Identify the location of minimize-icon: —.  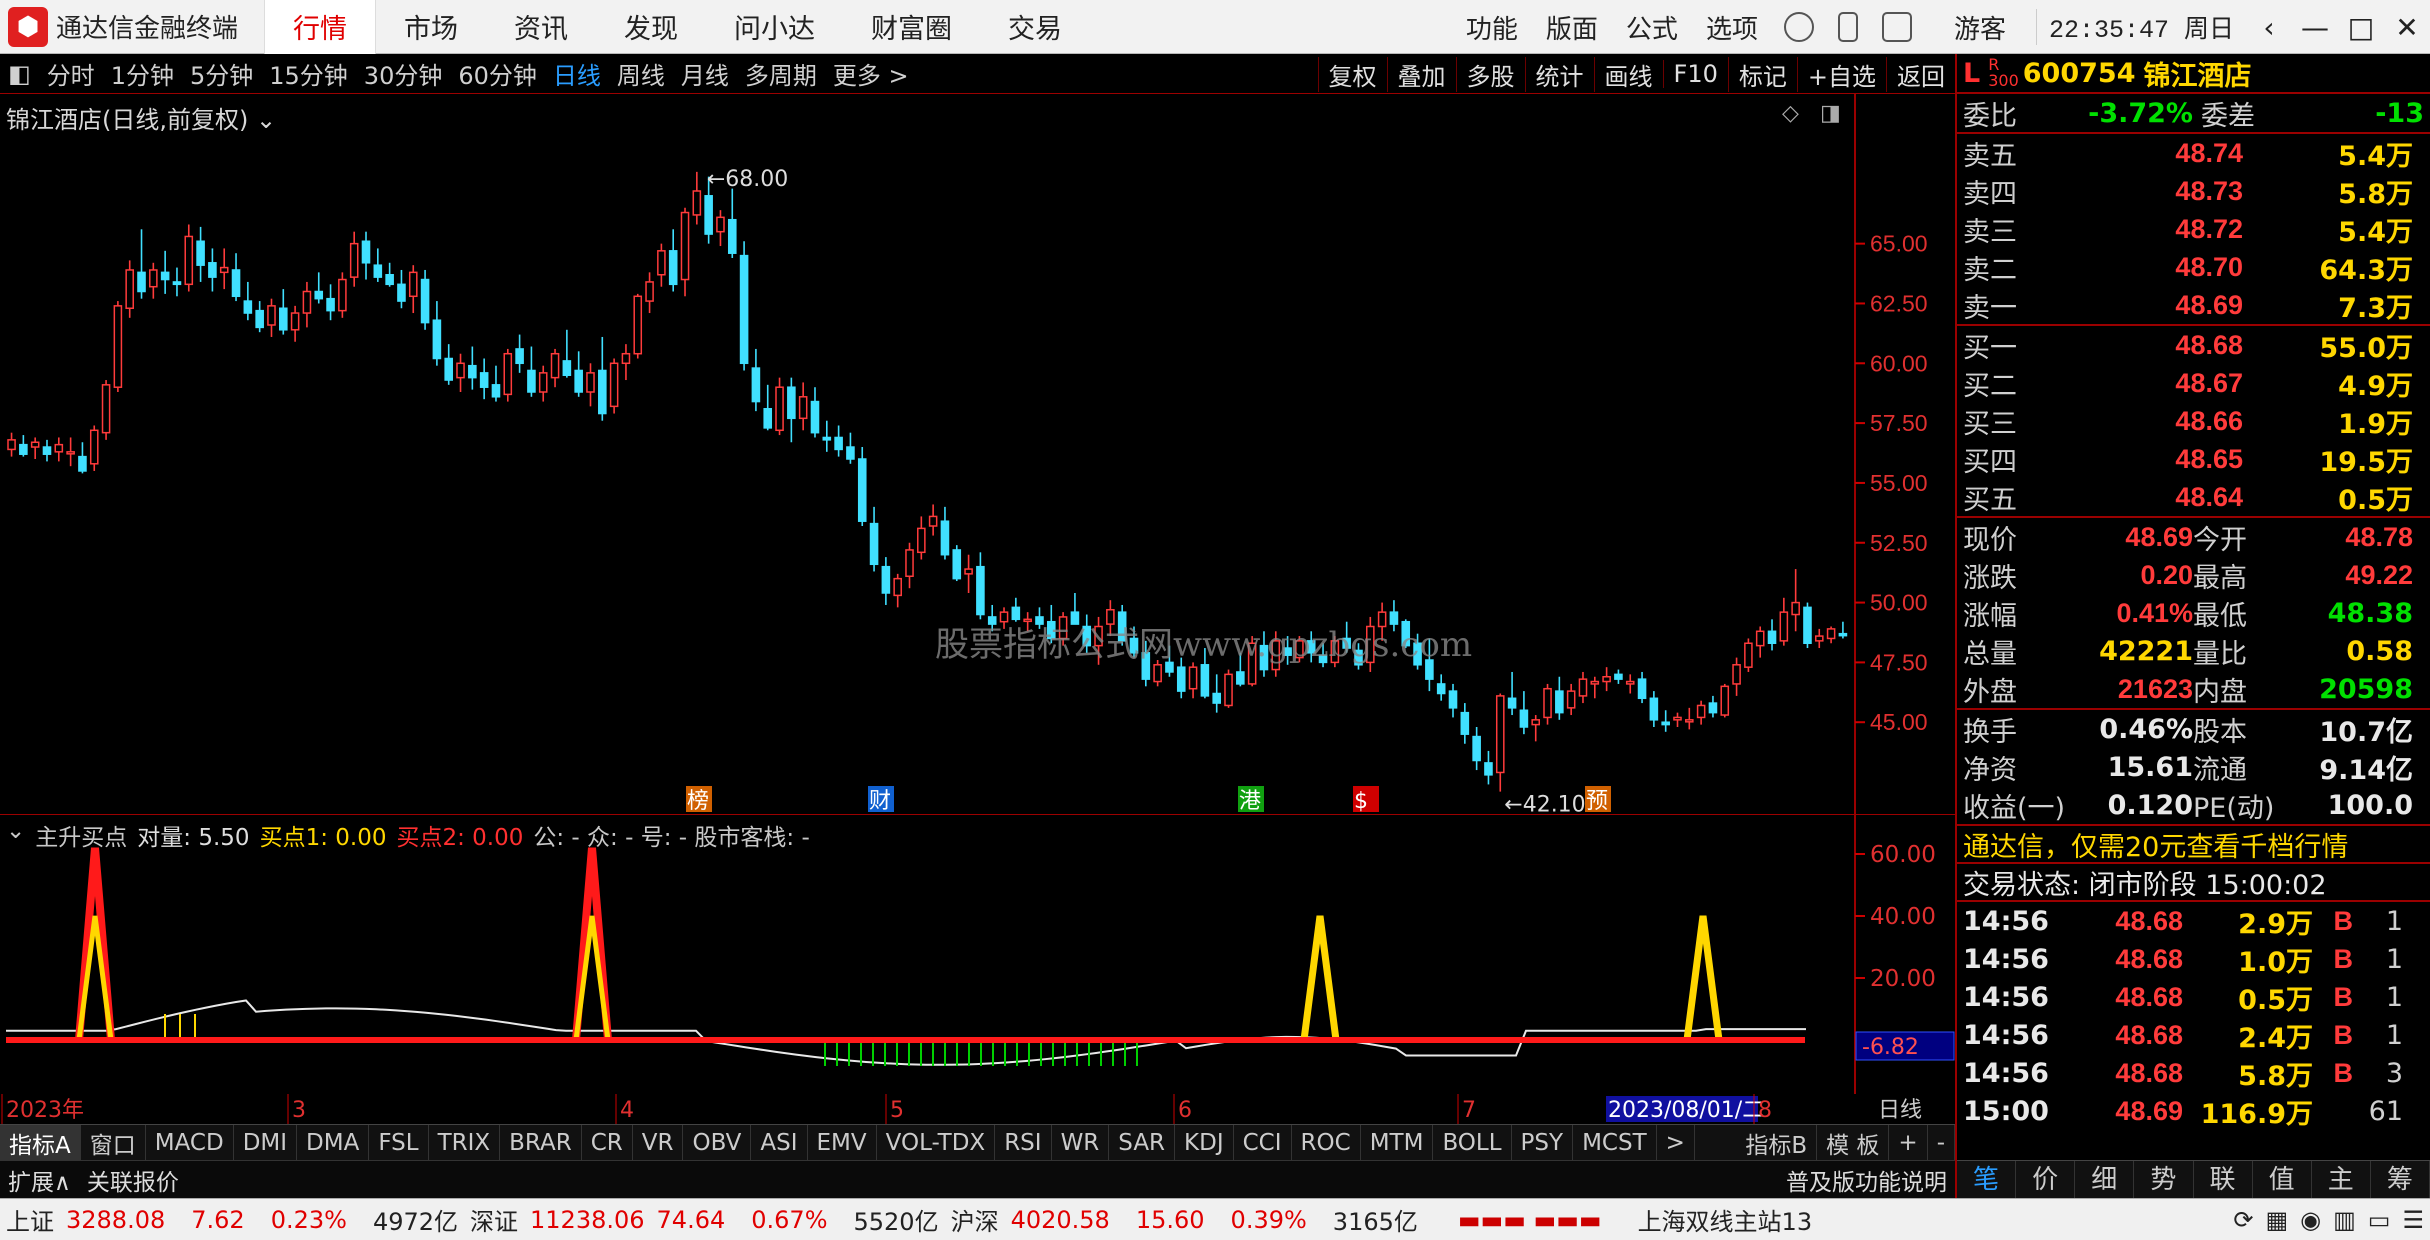
(2315, 27).